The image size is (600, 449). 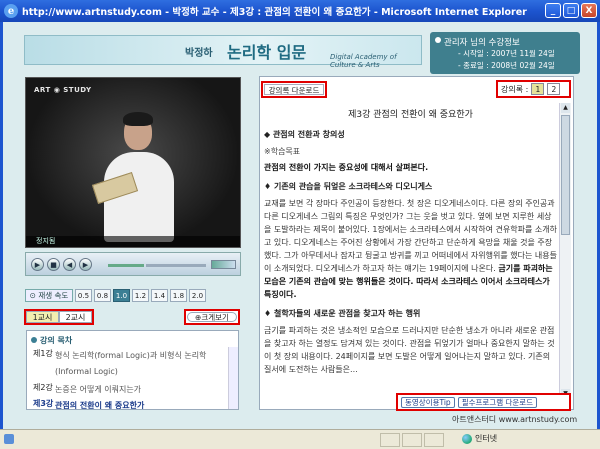 I want to click on download-notes-button: 강의록 다운로드, so click(x=294, y=89).